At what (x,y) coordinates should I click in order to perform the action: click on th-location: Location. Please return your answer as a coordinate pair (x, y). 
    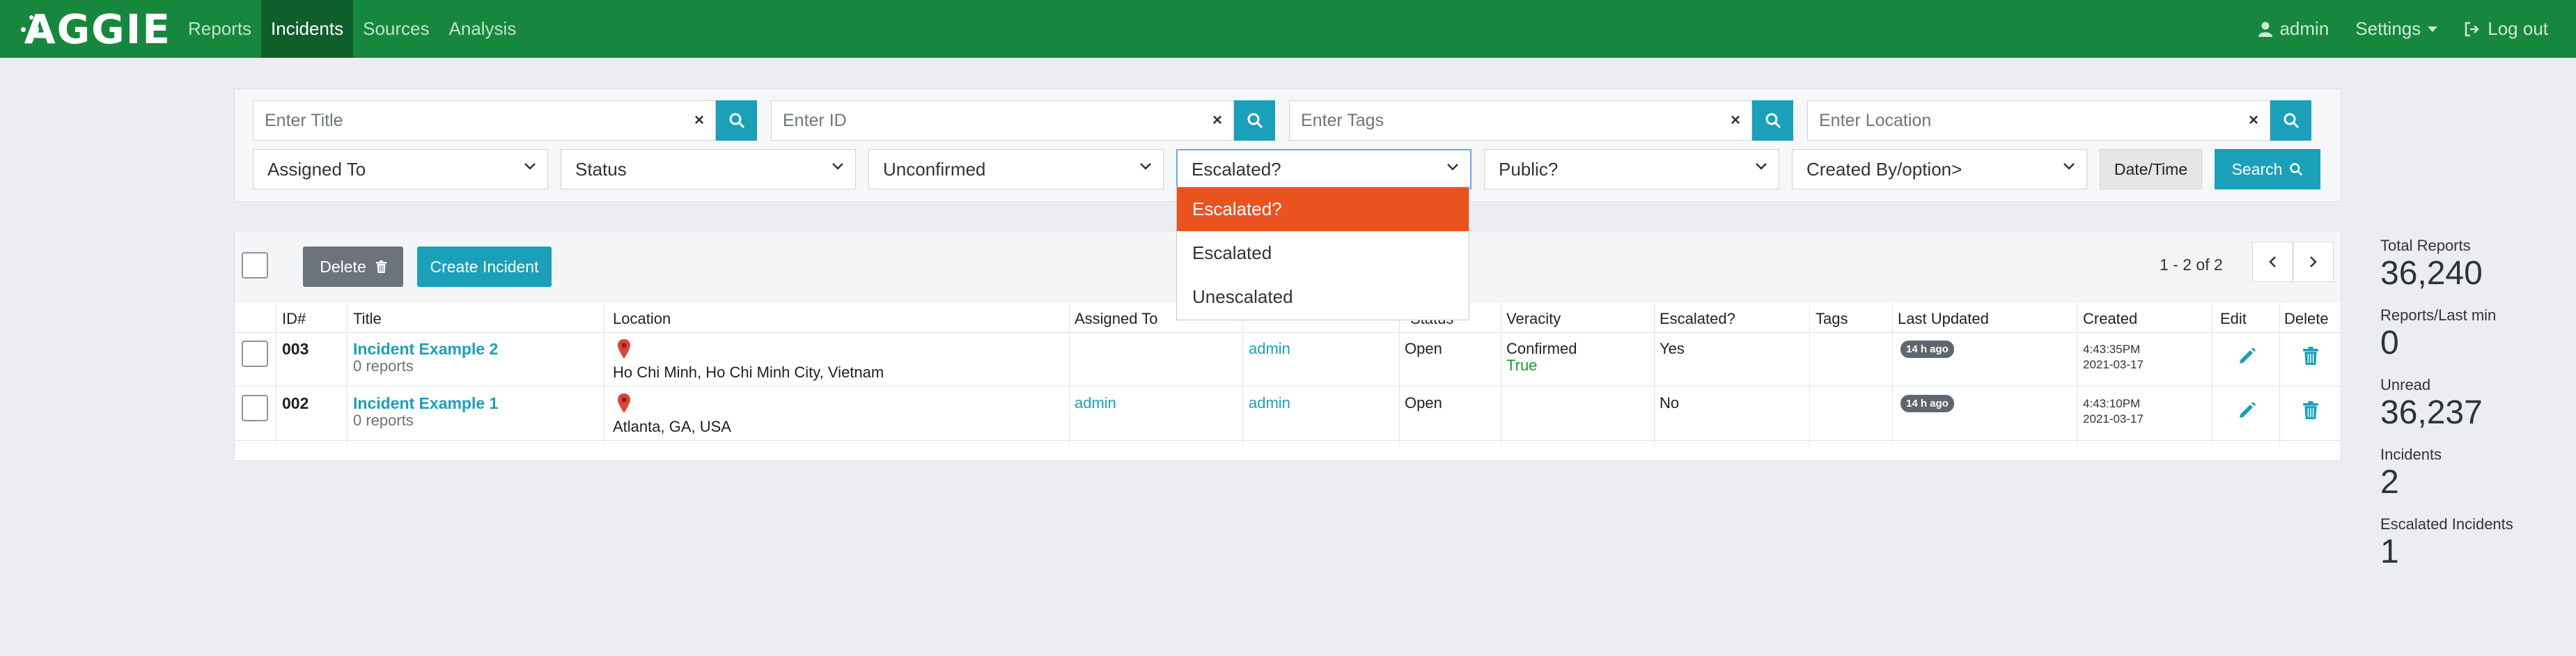
    Looking at the image, I should click on (642, 319).